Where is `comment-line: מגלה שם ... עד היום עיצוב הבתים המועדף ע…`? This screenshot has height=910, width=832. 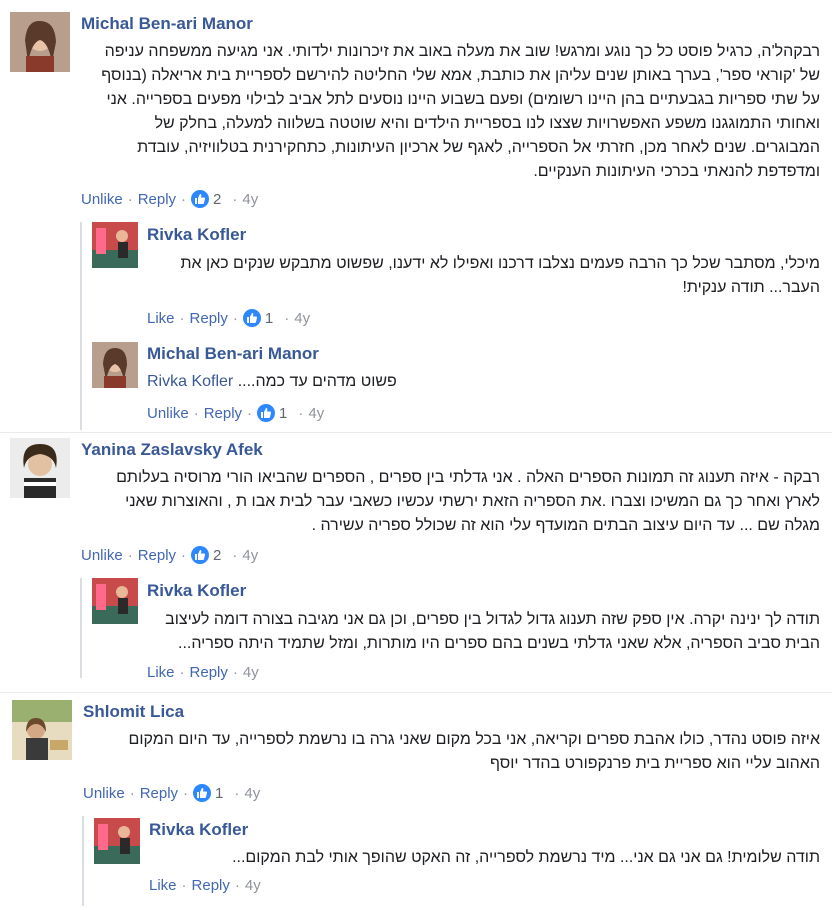
comment-line: מגלה שם ... עד היום עיצוב הבתים המועדף ע… is located at coordinates (565, 525).